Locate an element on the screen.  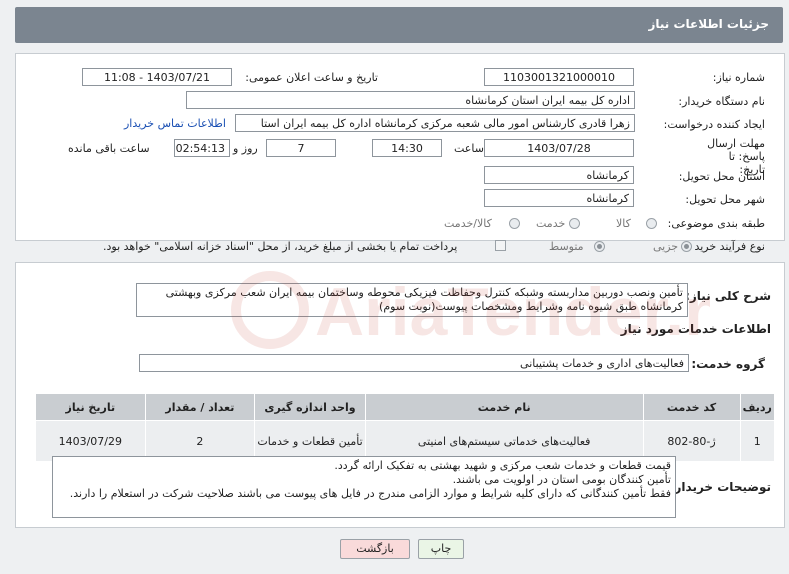
buyer-label: نام دستگاه خریدار: is located at coordinates (721, 101).